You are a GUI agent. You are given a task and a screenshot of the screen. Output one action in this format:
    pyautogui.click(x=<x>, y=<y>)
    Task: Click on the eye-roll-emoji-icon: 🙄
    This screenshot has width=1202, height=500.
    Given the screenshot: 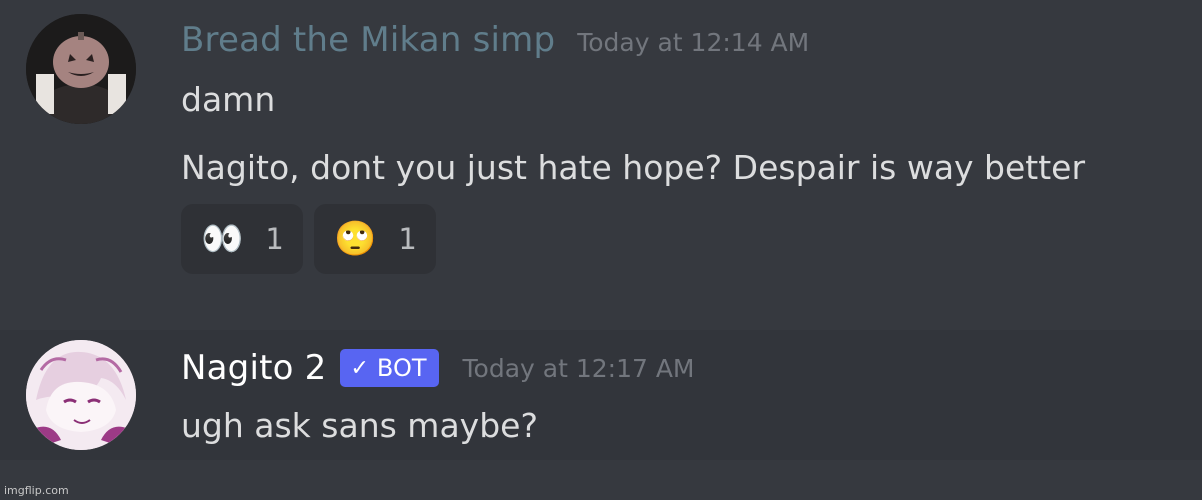 What is the action you would take?
    pyautogui.click(x=355, y=239)
    